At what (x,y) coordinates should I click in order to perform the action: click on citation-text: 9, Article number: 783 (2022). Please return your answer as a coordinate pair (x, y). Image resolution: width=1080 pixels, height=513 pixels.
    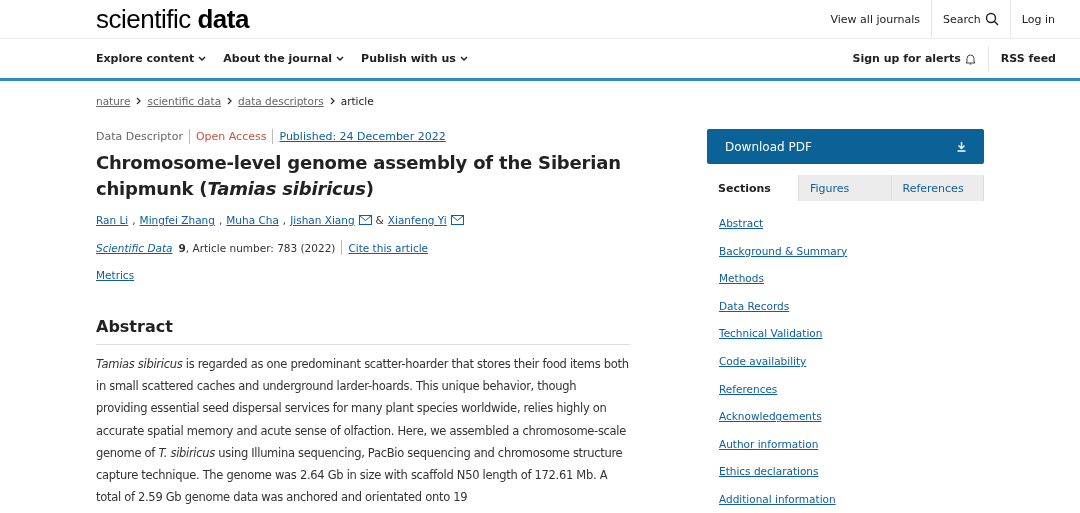
    Looking at the image, I should click on (257, 247).